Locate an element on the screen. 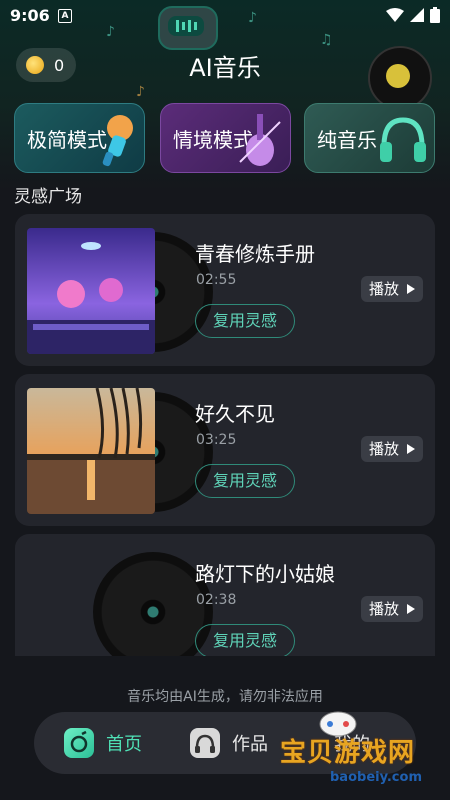 Image resolution: width=450 pixels, height=800 pixels. wifi-icon is located at coordinates (395, 15).